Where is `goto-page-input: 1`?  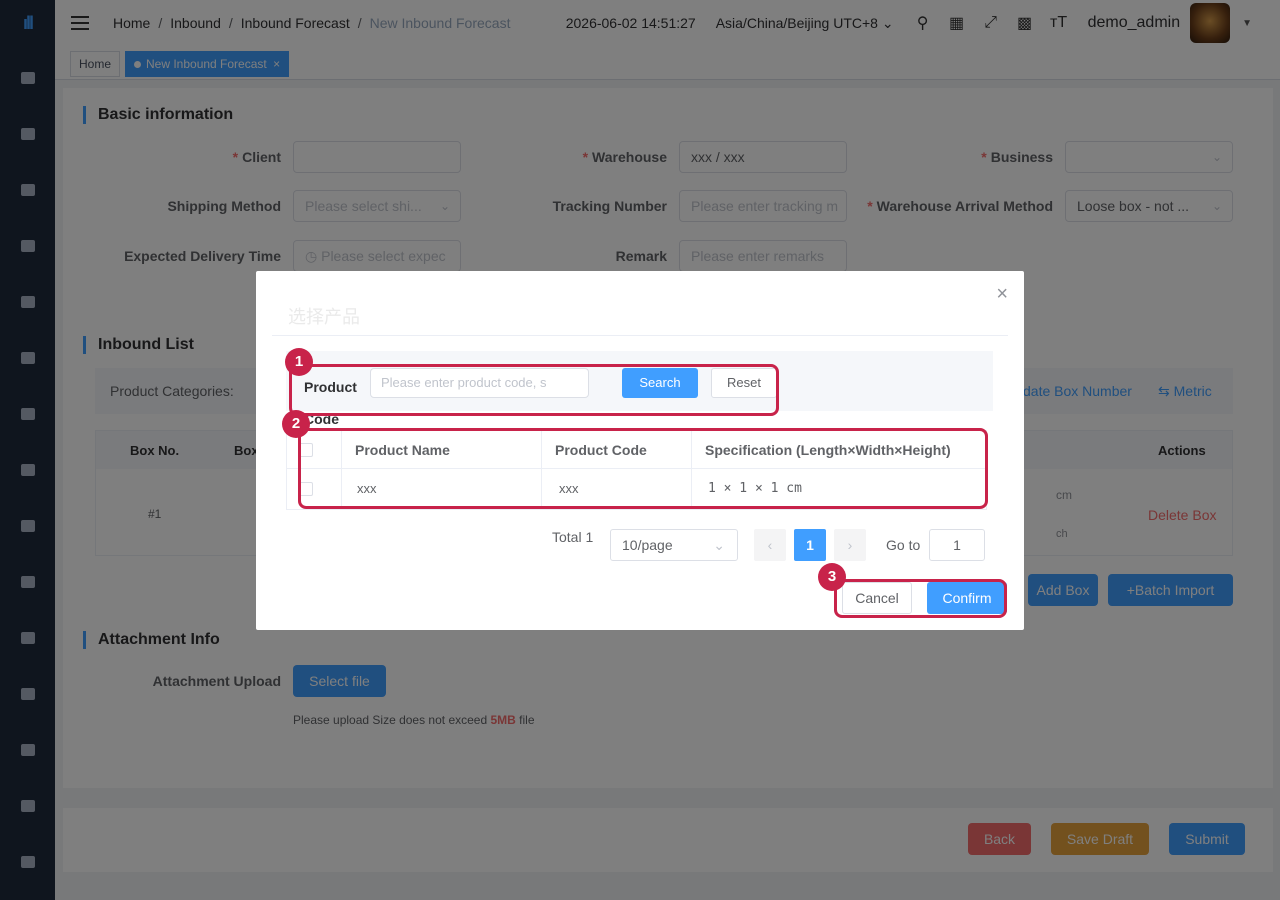
goto-page-input: 1 is located at coordinates (957, 545).